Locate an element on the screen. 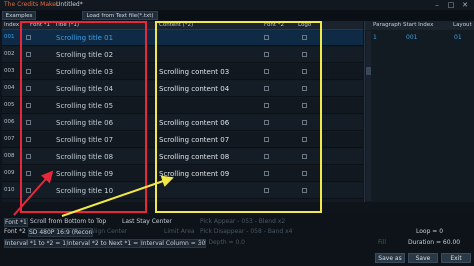  paragraph-header: Paragraph Start Index Layout is located at coordinates (419, 25).